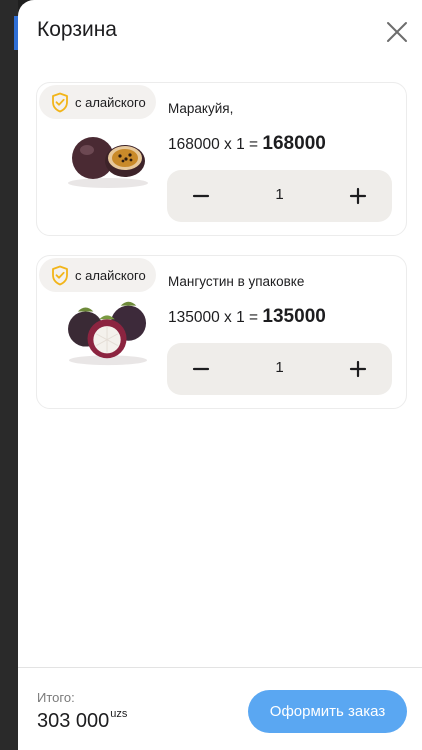 The width and height of the screenshot is (422, 750). What do you see at coordinates (77, 29) in the screenshot?
I see `page-title: Корзина` at bounding box center [77, 29].